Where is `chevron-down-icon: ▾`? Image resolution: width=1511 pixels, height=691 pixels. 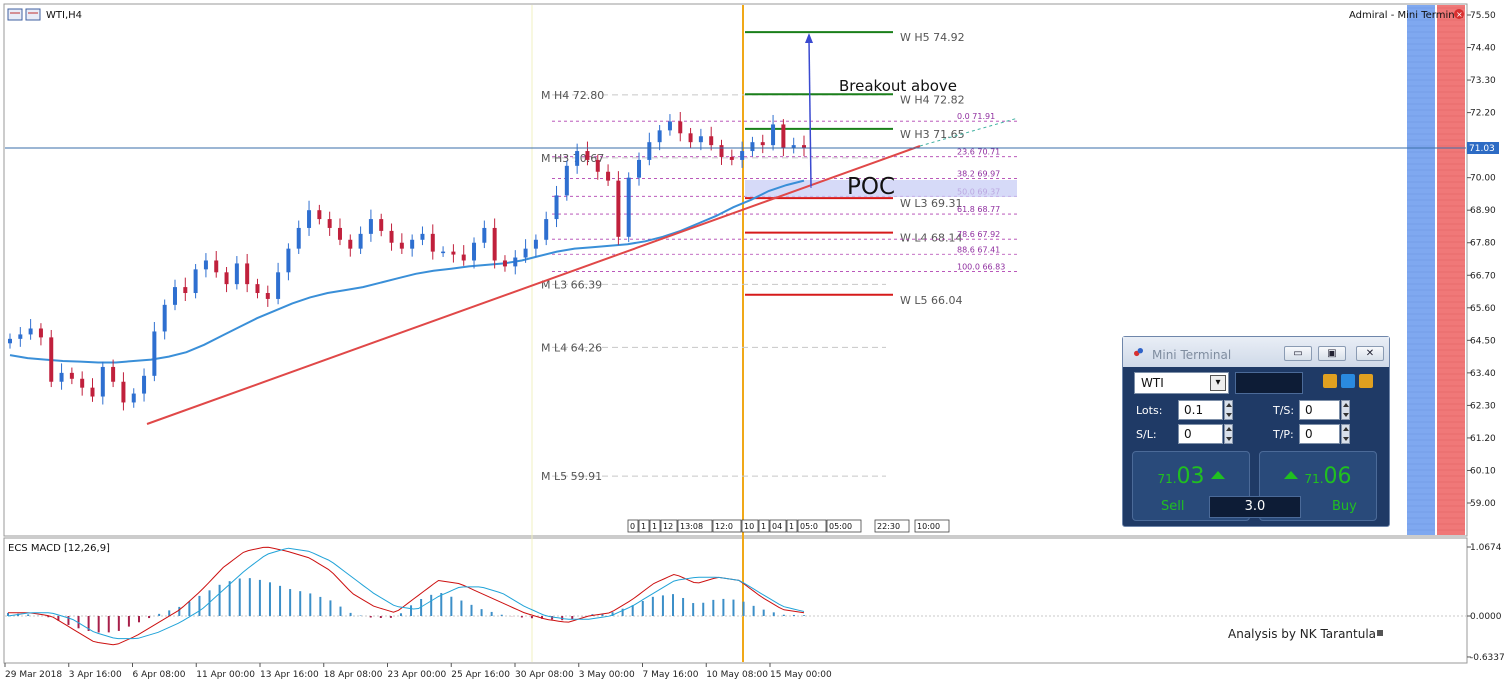 chevron-down-icon: ▾ is located at coordinates (1218, 383).